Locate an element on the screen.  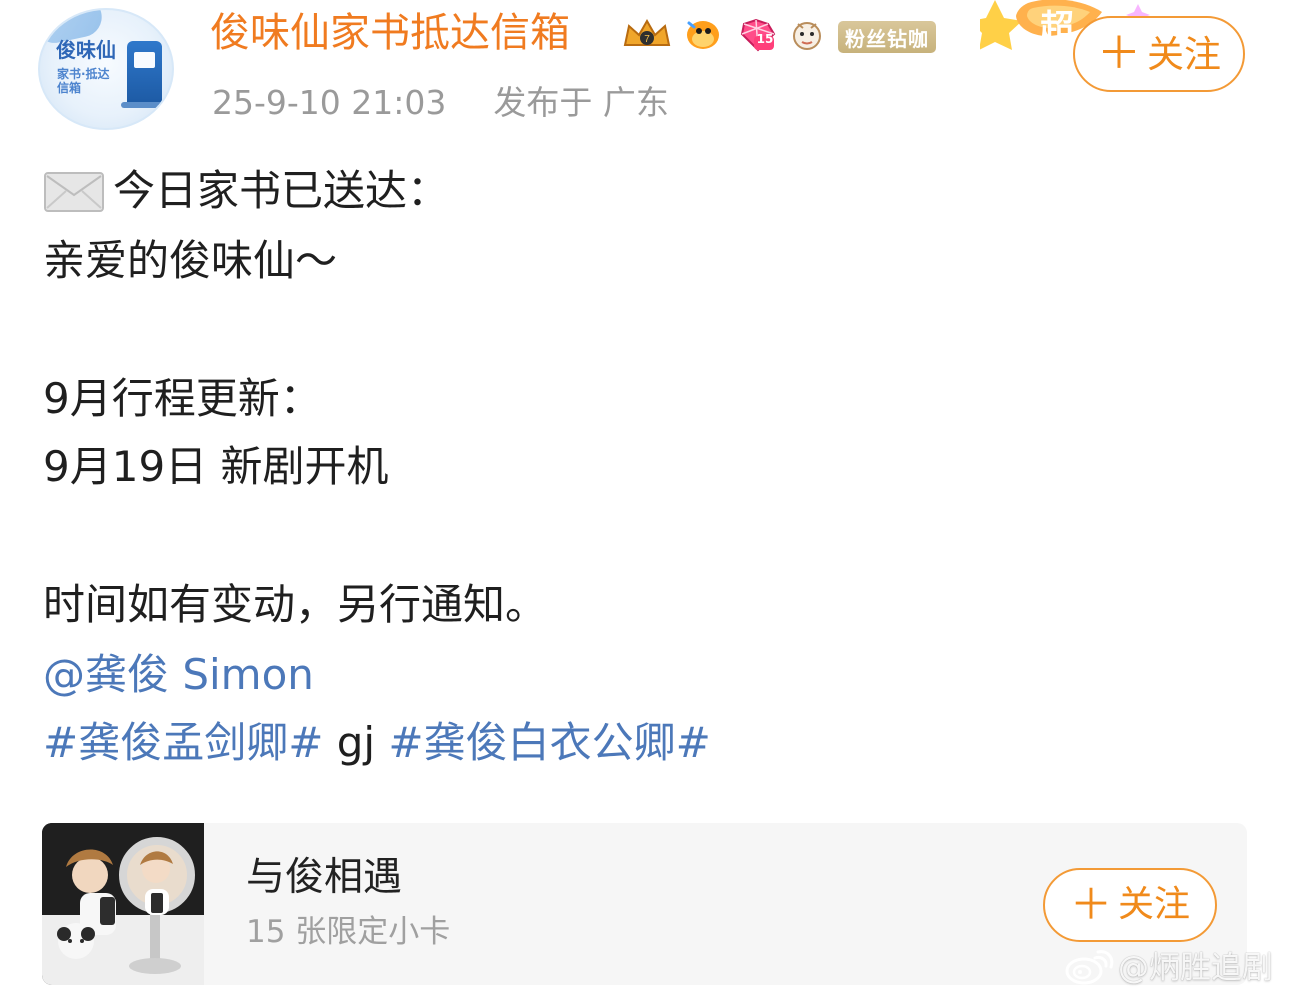
post-intro: 今日家书已送达： is located at coordinates (281, 190).